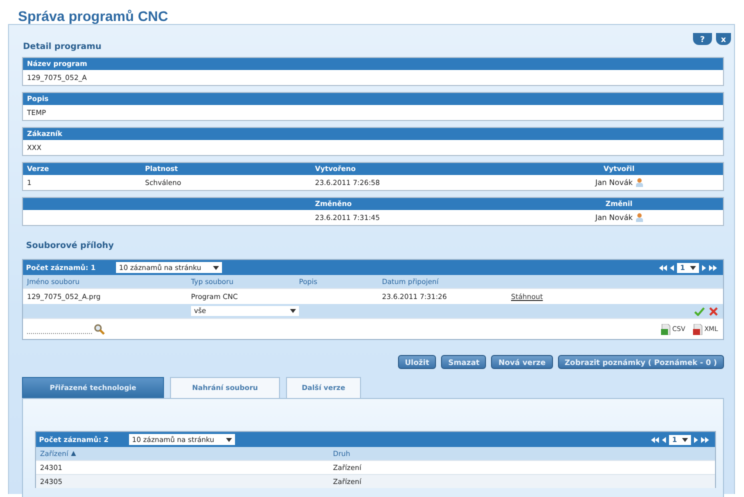  I want to click on section-heading: Souborové přílohy, so click(69, 246).